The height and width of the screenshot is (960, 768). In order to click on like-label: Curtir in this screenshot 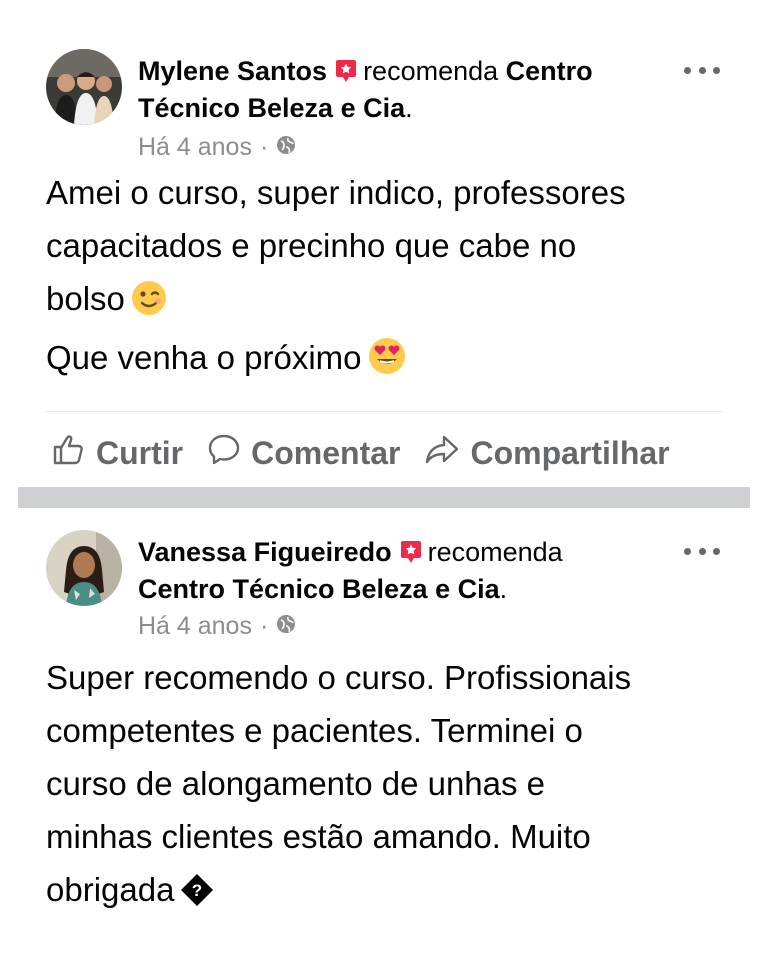, I will do `click(140, 452)`.